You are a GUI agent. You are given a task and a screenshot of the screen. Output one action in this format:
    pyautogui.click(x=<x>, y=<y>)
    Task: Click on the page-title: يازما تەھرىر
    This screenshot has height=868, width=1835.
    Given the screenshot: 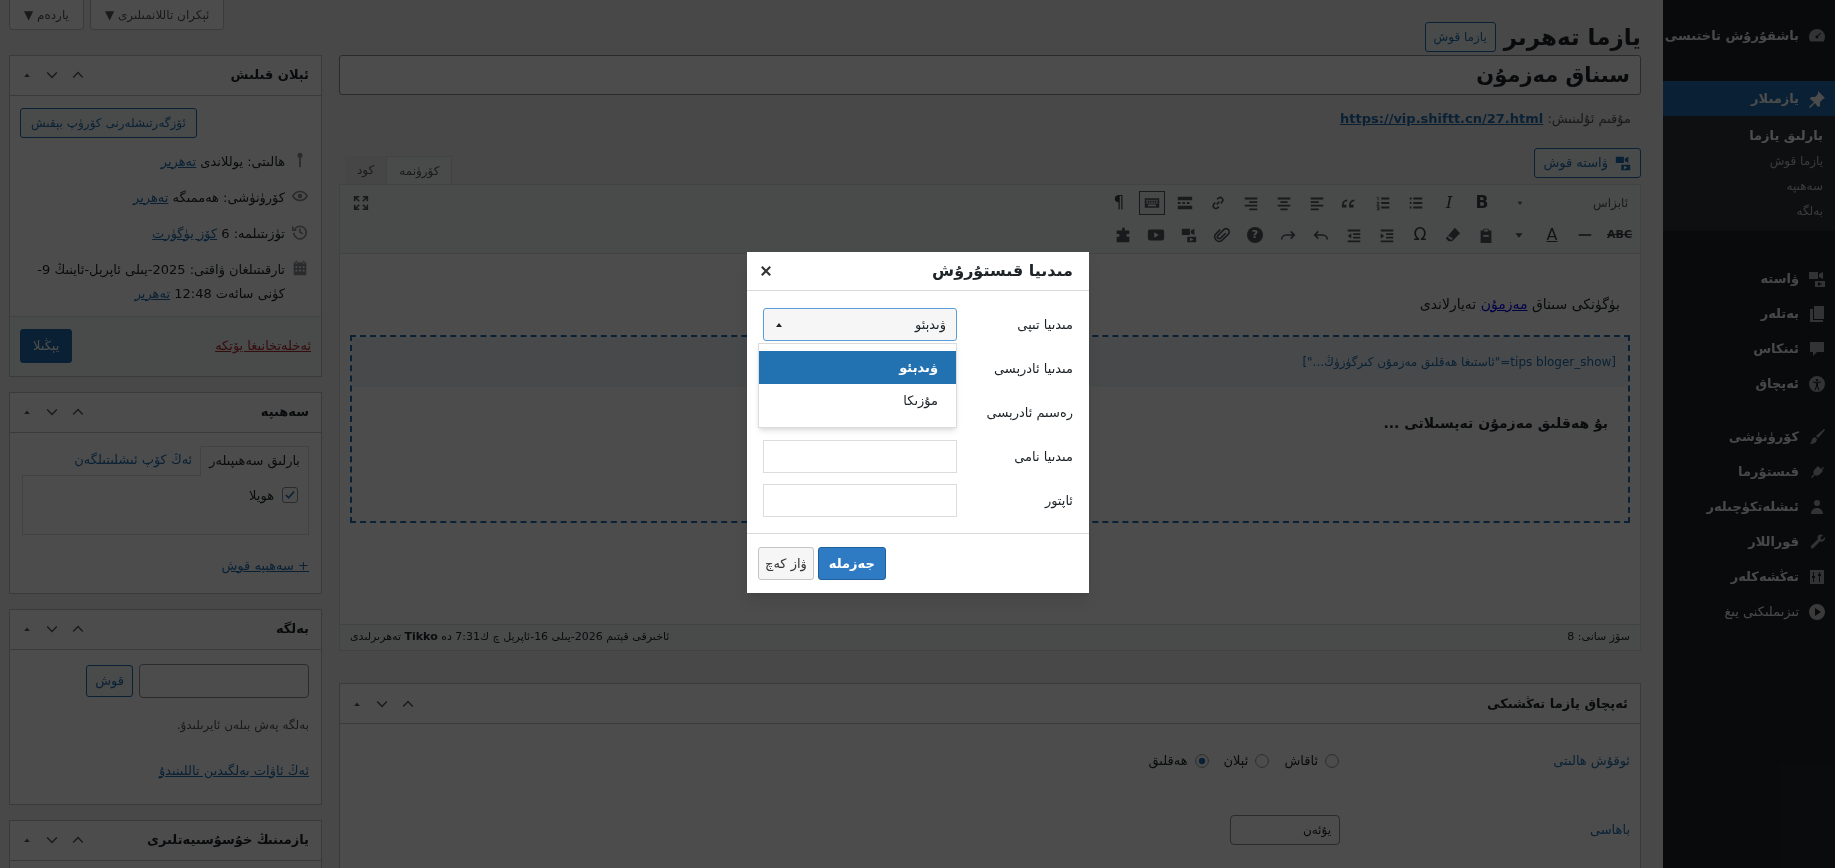 What is the action you would take?
    pyautogui.click(x=1572, y=38)
    